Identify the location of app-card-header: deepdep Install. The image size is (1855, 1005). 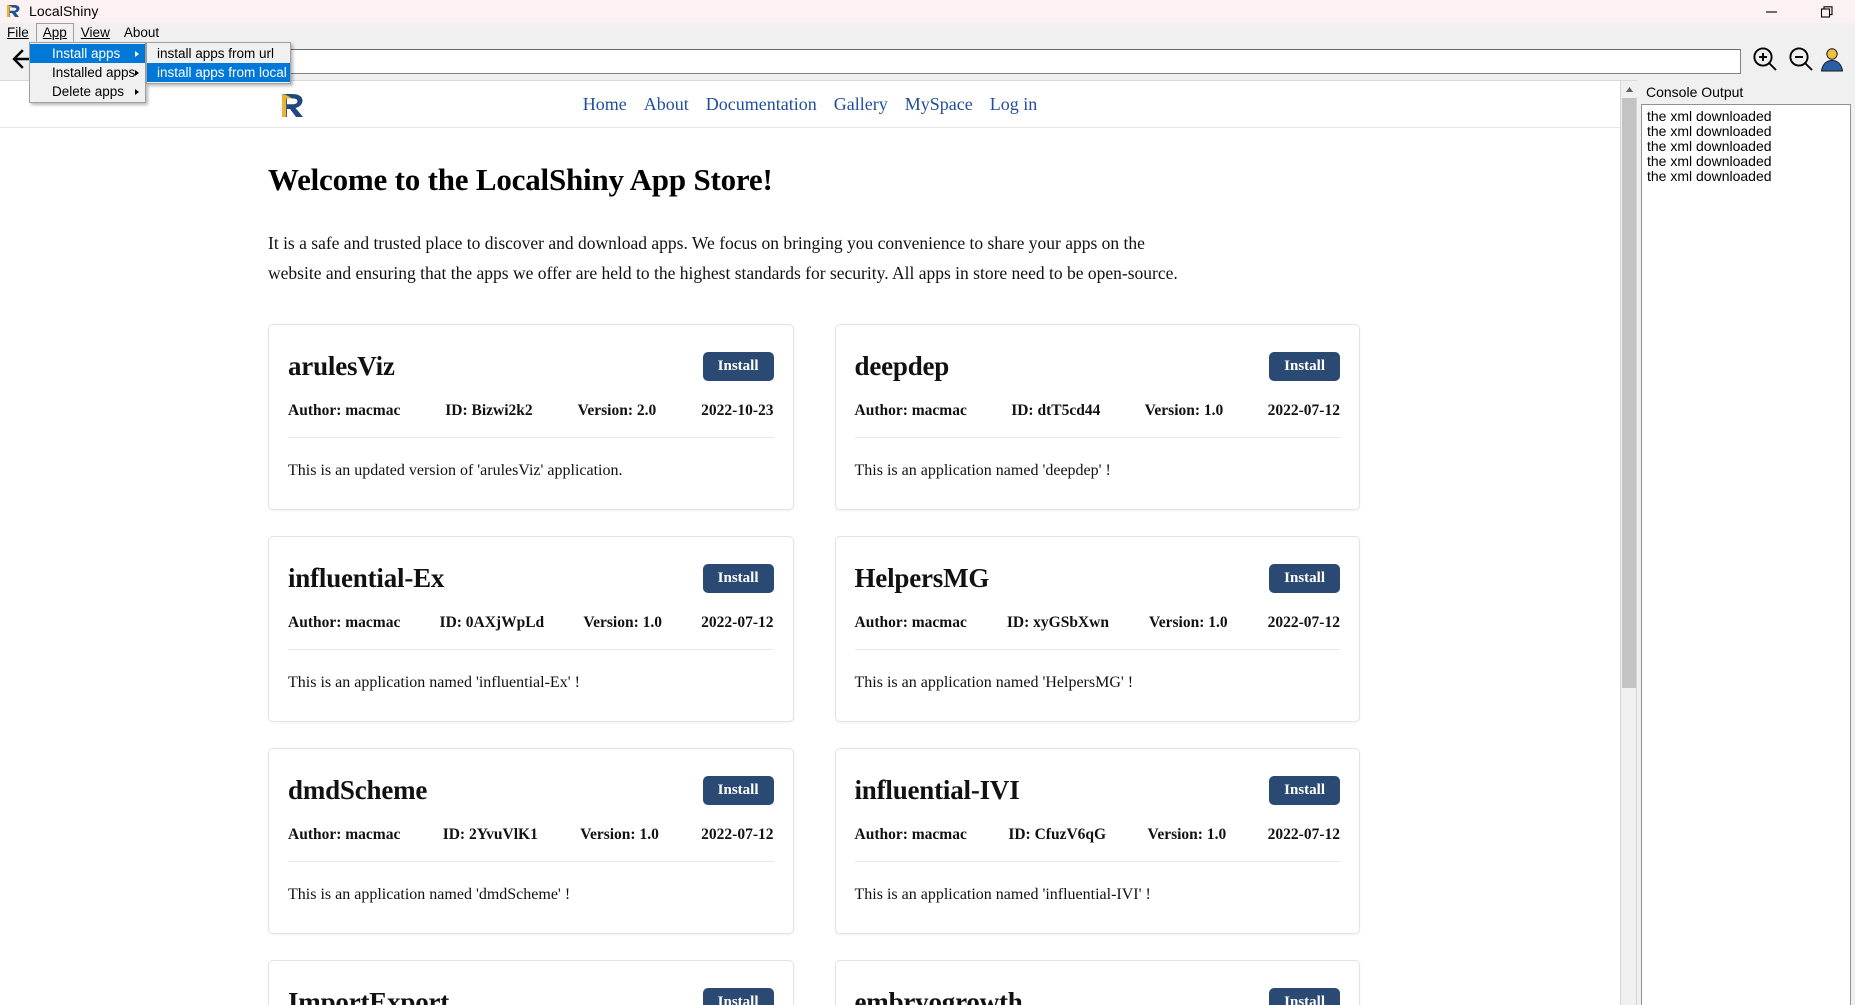
(1097, 366).